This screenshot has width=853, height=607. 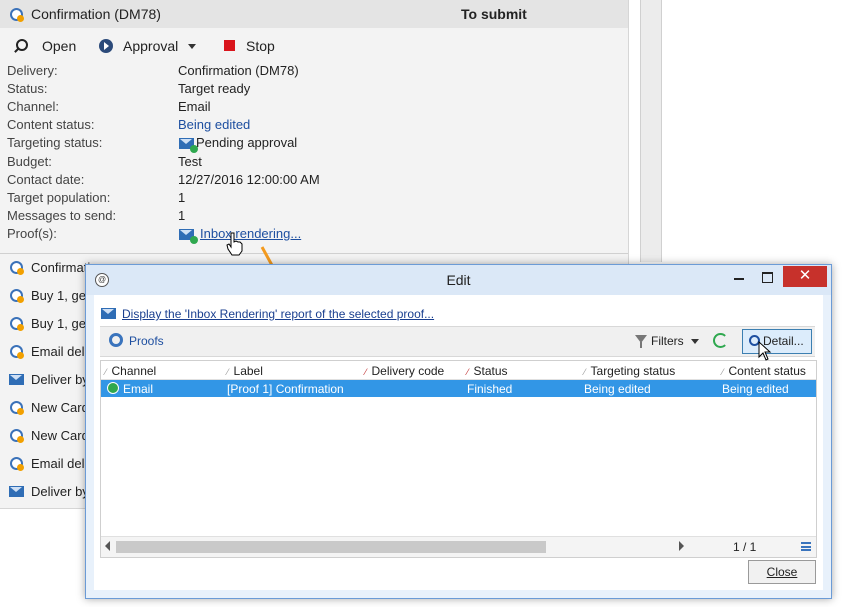 I want to click on panel-header: Confirmation (DM78) To submit, so click(x=314, y=14).